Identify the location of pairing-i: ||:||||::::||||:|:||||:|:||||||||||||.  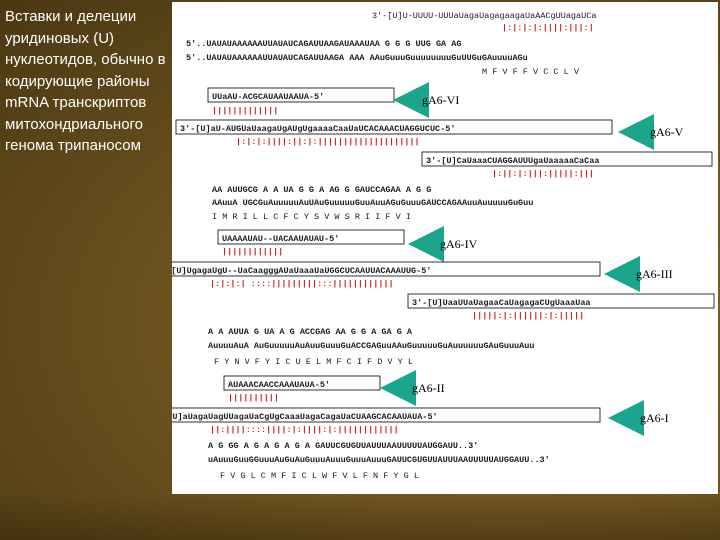
(304, 430).